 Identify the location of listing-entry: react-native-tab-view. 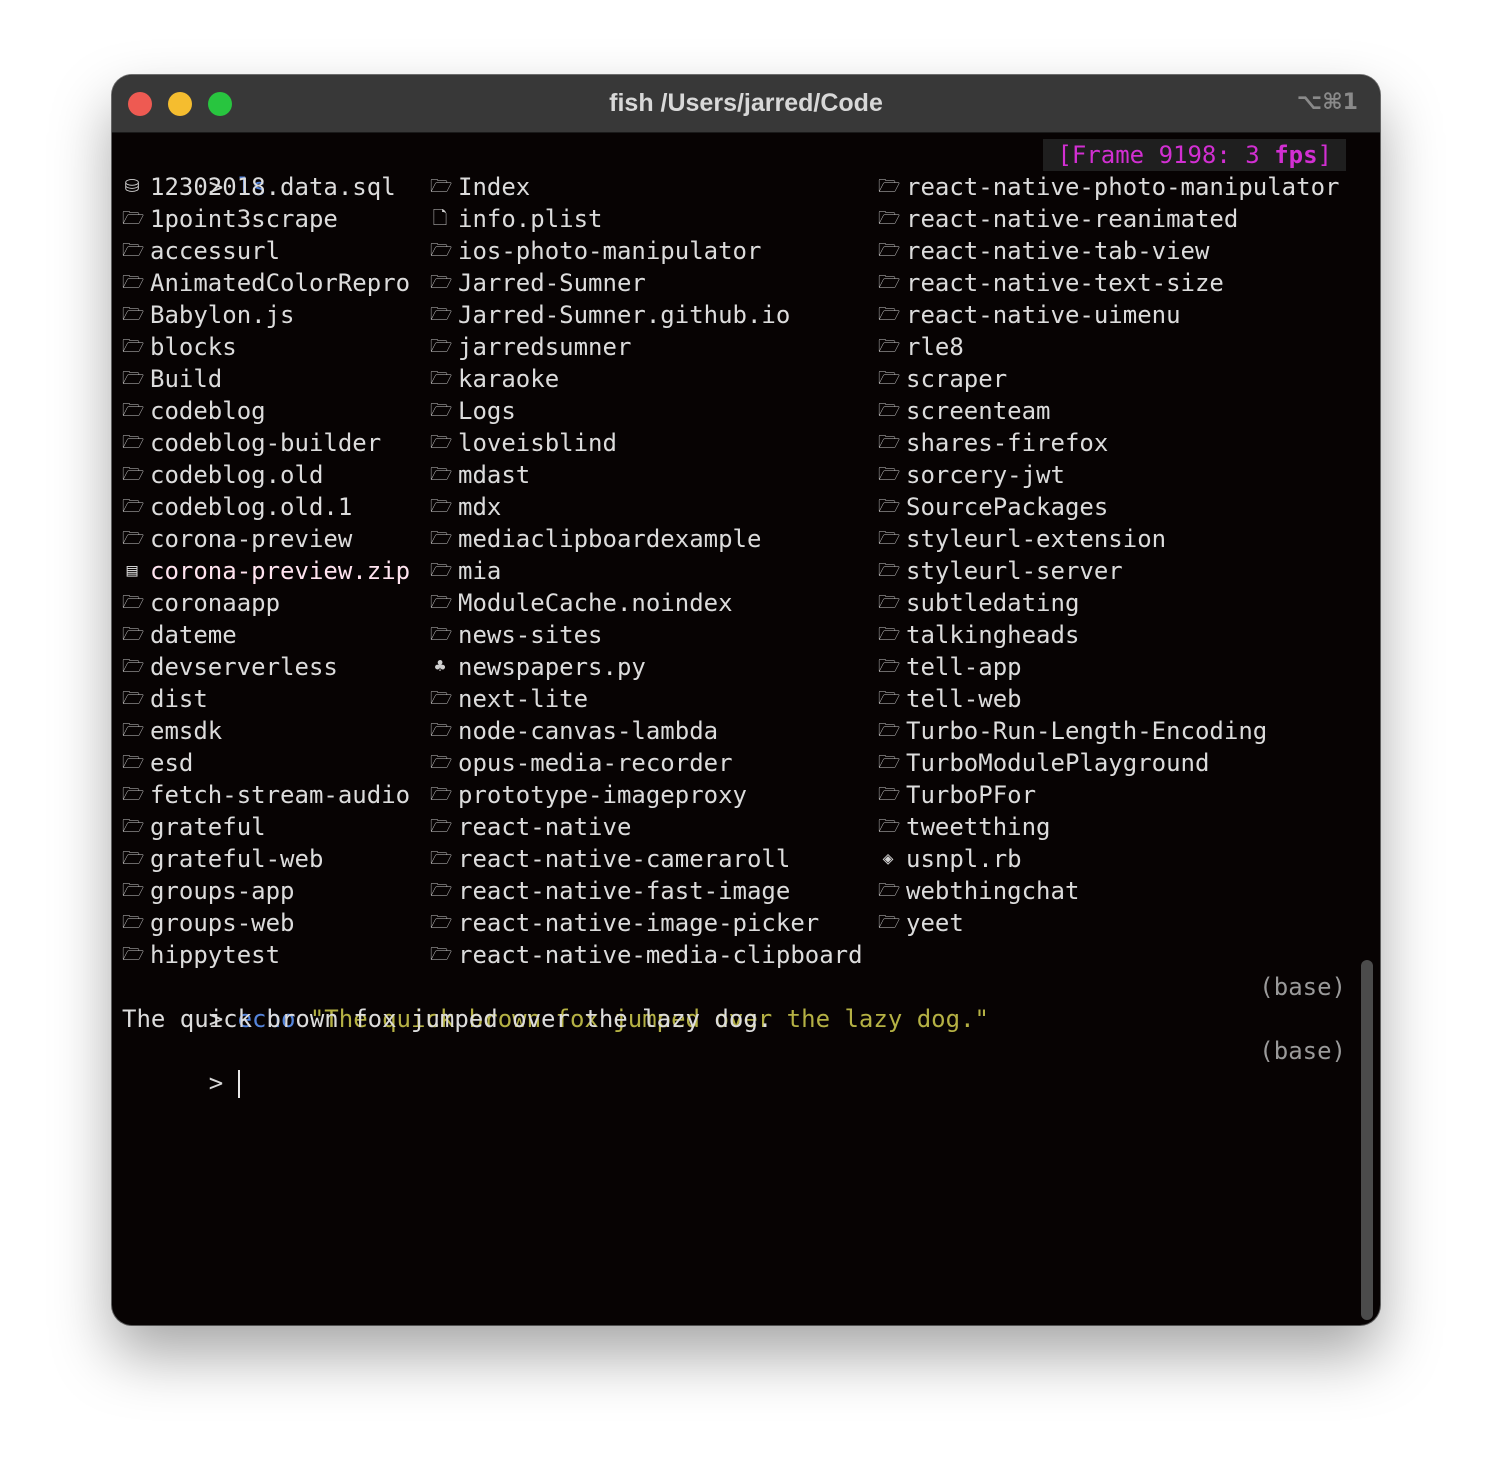
(1058, 251).